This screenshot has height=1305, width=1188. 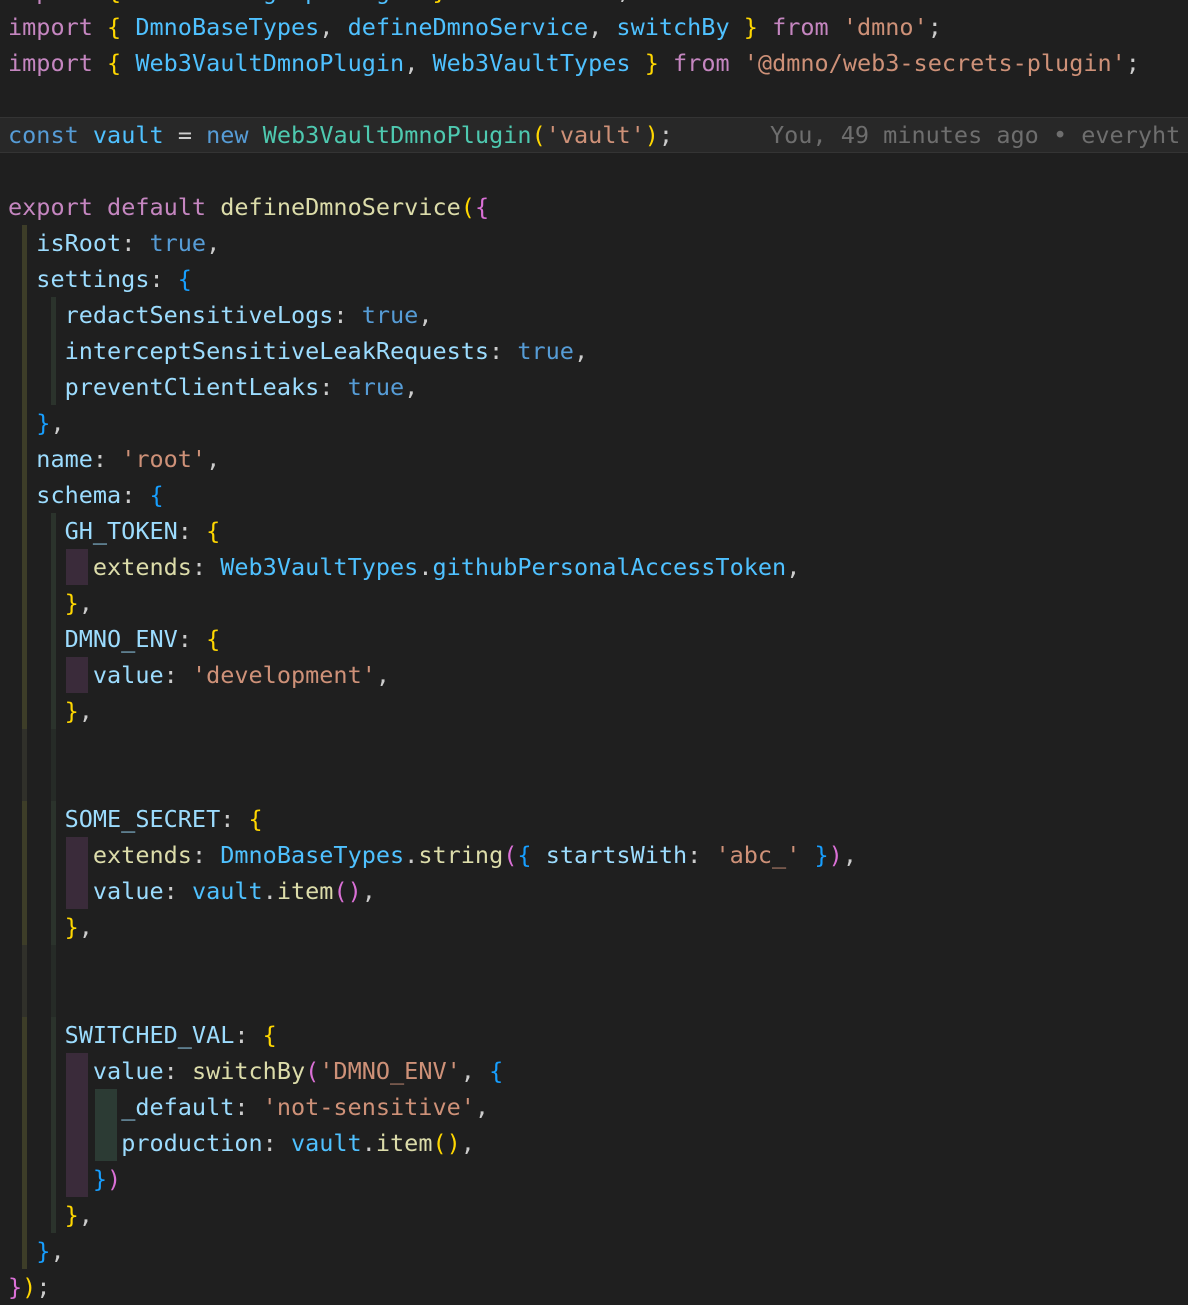 What do you see at coordinates (107, 1179) in the screenshot?
I see `code-line-text: })` at bounding box center [107, 1179].